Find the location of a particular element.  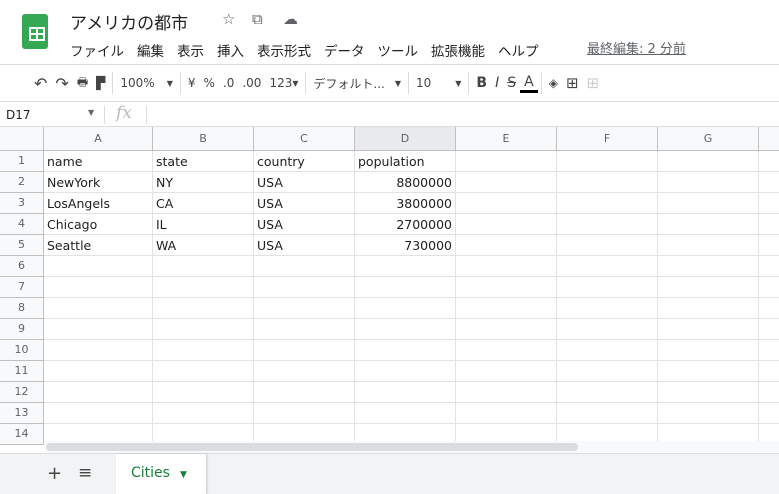

document-title: アメリカの都市 is located at coordinates (129, 21).